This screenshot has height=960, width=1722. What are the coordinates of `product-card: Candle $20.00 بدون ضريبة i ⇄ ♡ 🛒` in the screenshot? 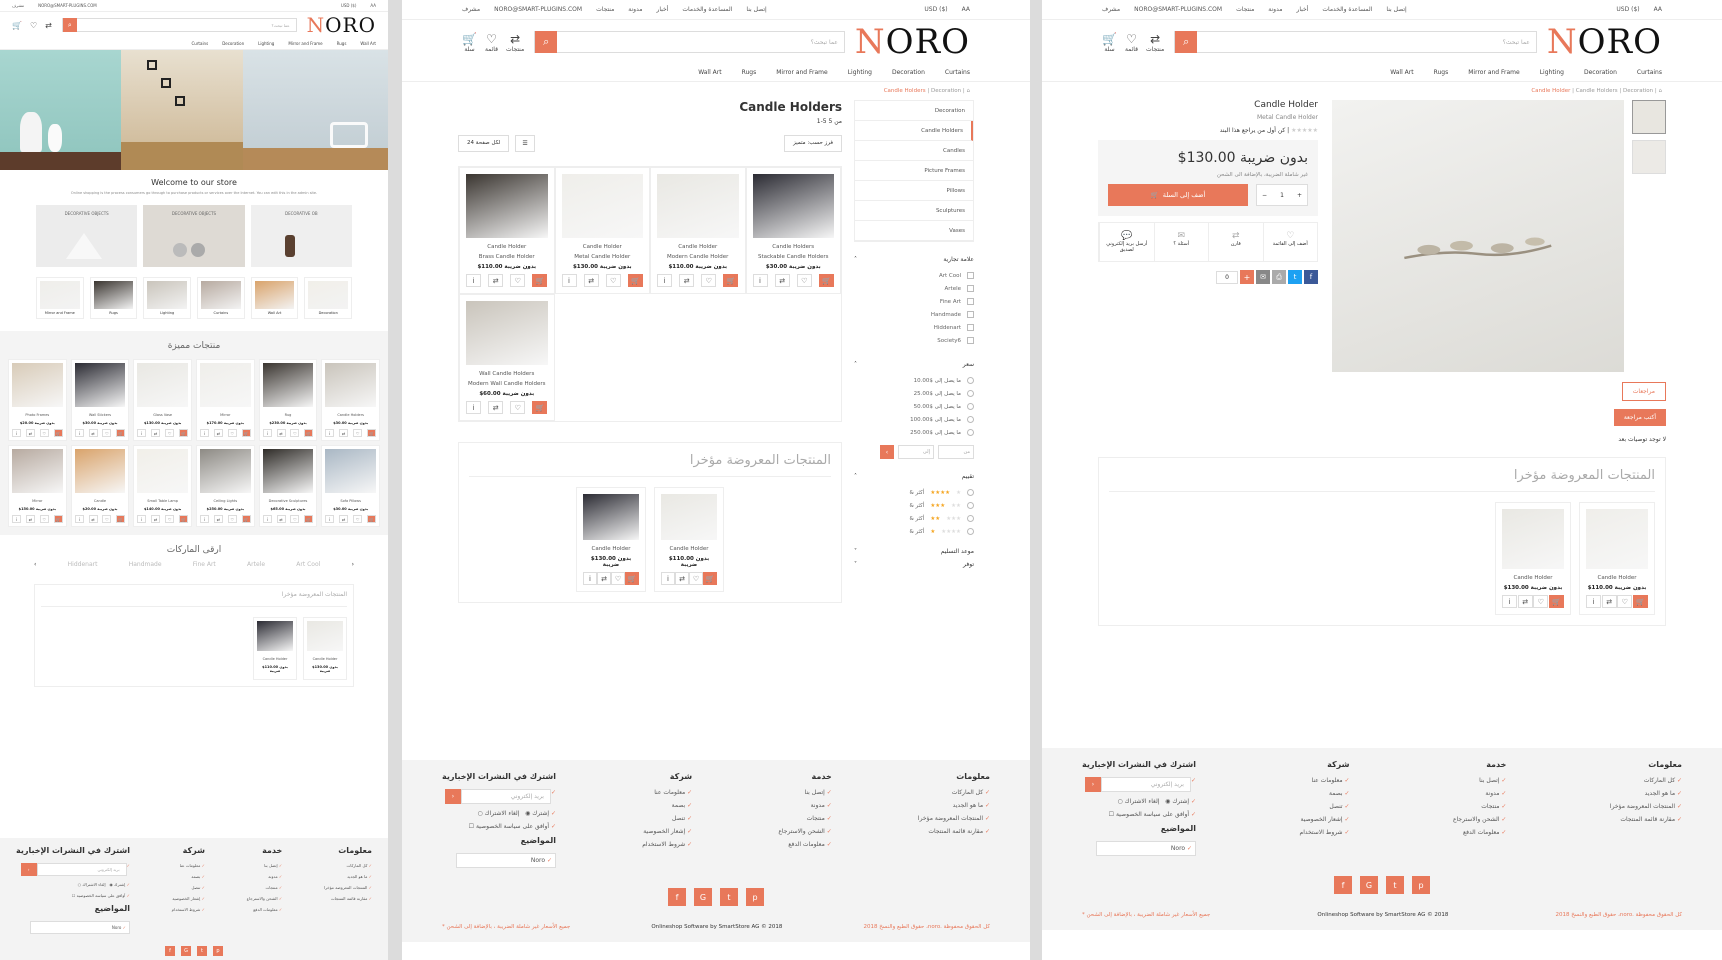 It's located at (100, 486).